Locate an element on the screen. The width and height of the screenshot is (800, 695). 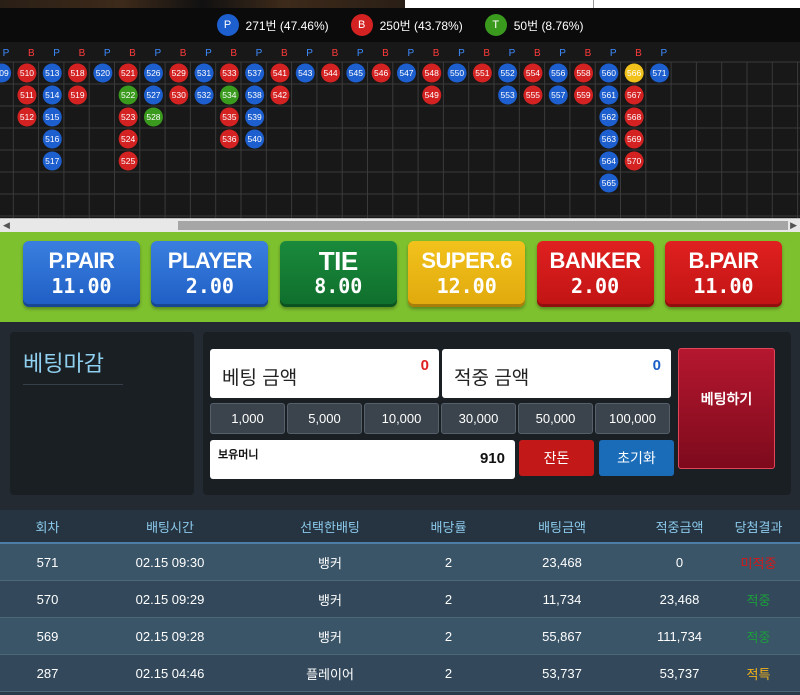
cell-bet: 11,734 is located at coordinates (562, 599).